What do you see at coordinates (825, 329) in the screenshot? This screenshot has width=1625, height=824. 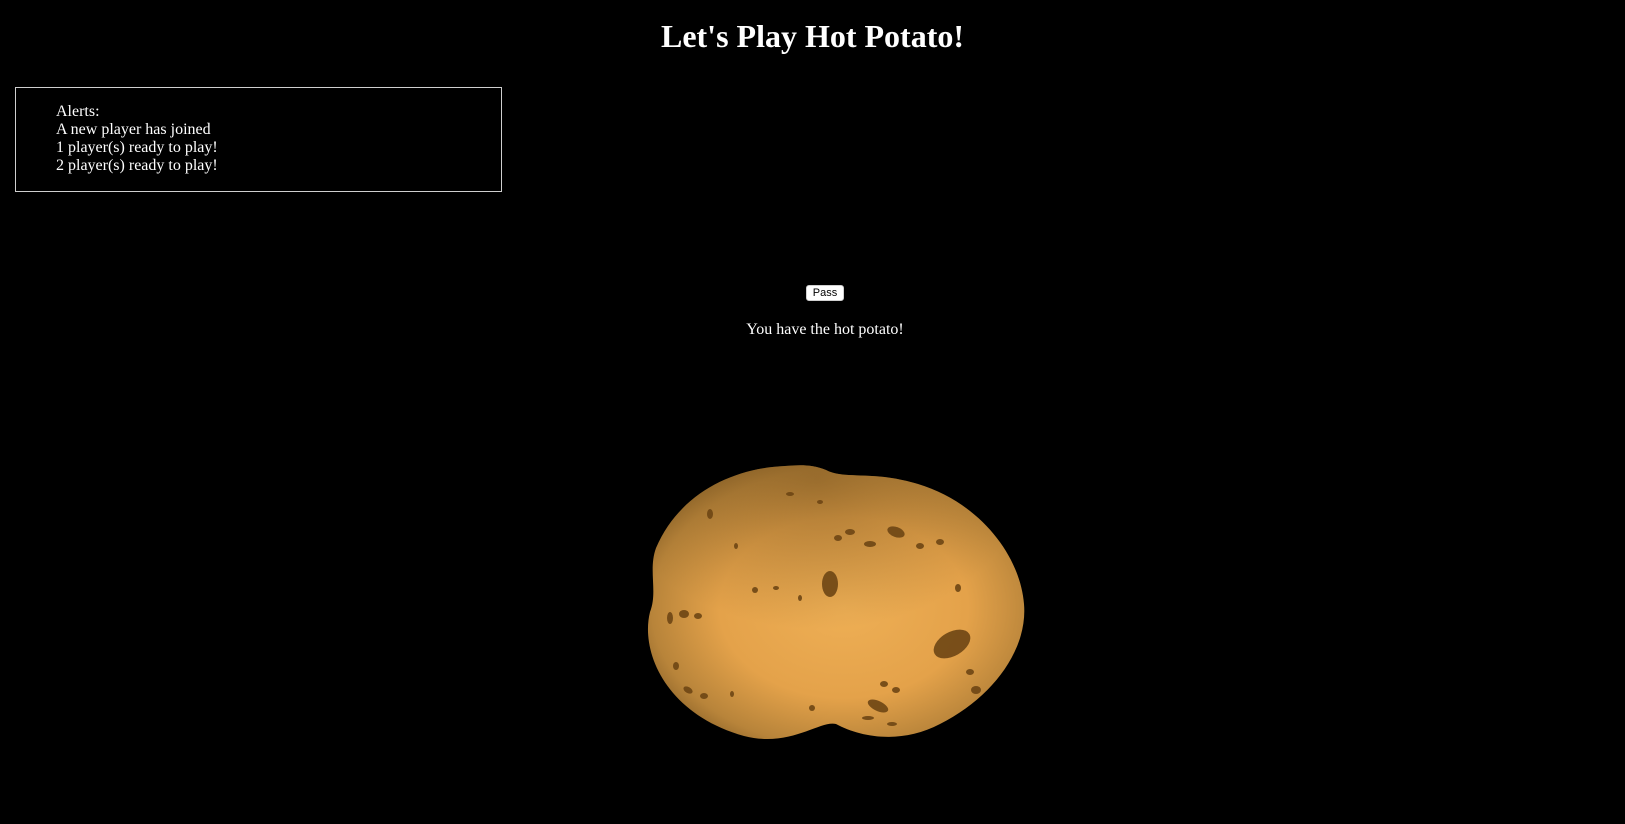 I see `status-message: You have the hot potato!` at bounding box center [825, 329].